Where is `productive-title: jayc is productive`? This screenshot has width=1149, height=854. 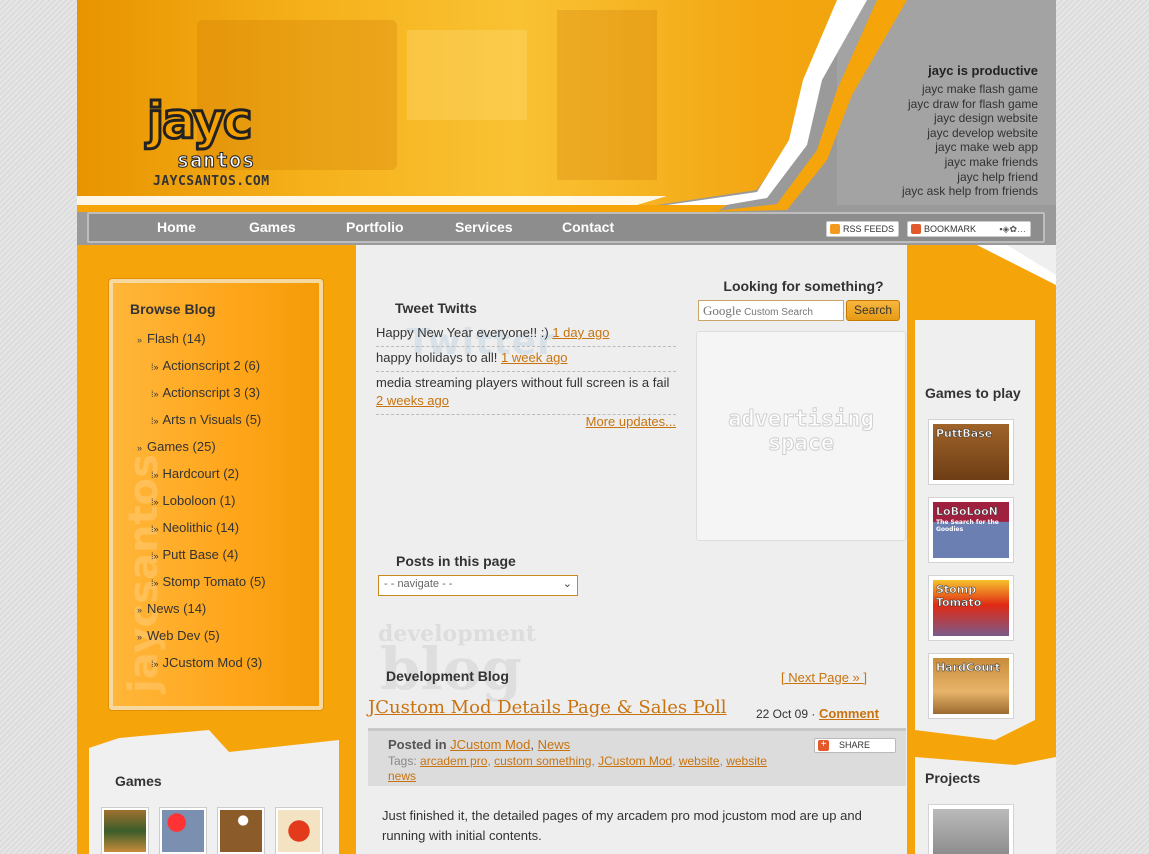
productive-title: jayc is productive is located at coordinates (983, 70).